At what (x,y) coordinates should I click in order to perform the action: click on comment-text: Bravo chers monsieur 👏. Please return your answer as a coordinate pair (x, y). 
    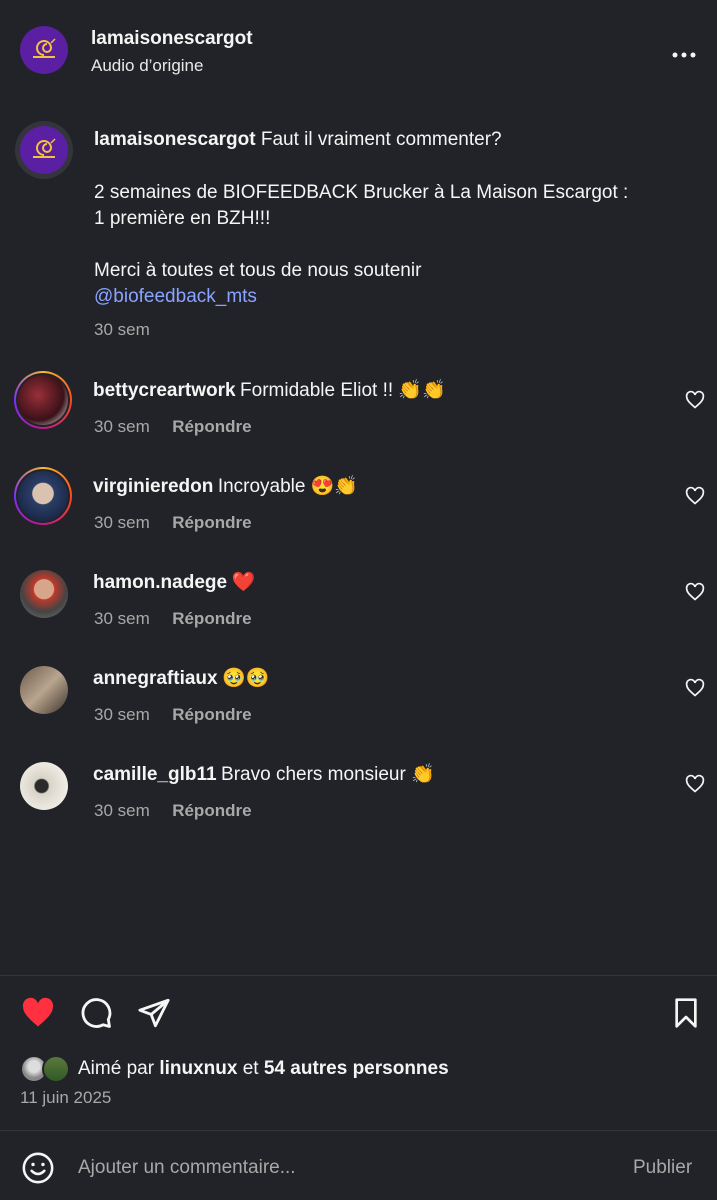
    Looking at the image, I should click on (328, 774).